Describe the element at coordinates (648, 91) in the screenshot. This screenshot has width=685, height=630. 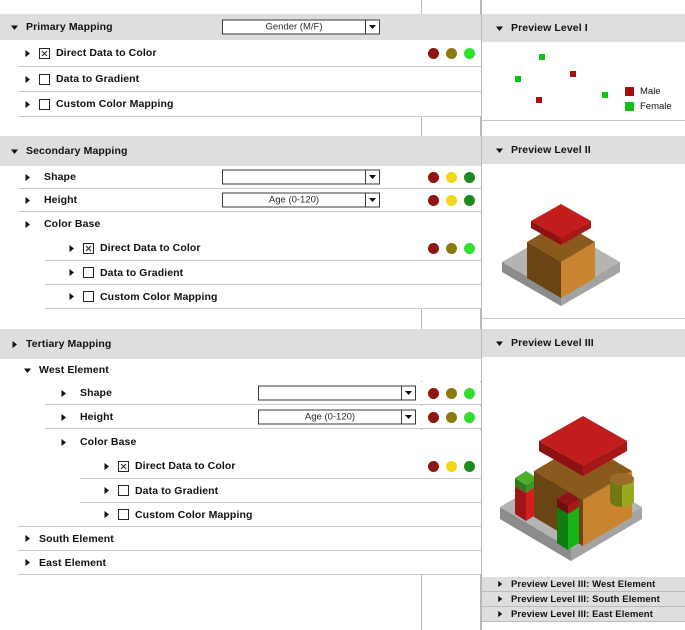
I see `legend-item-male: Male` at that location.